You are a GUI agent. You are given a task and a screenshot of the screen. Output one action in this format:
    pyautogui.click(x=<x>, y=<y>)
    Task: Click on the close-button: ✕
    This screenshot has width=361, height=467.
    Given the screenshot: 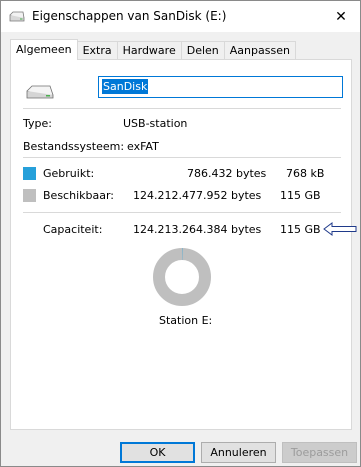 What is the action you would take?
    pyautogui.click(x=341, y=16)
    